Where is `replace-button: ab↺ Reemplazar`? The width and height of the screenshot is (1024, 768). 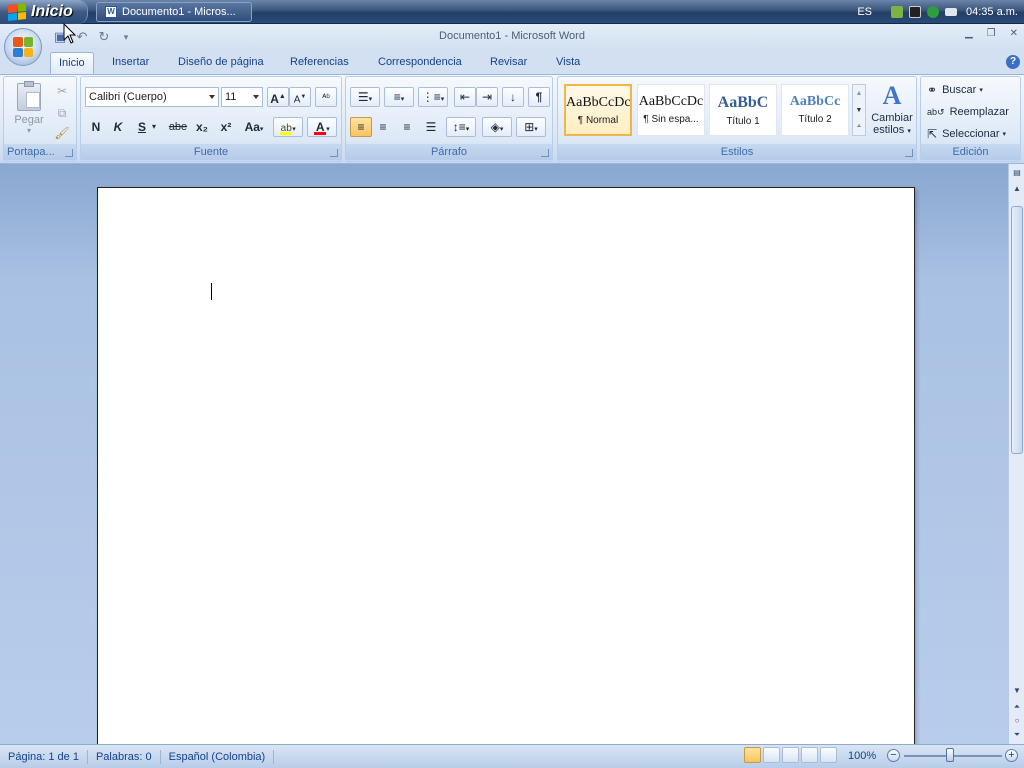
replace-button: ab↺ Reemplazar is located at coordinates (968, 112).